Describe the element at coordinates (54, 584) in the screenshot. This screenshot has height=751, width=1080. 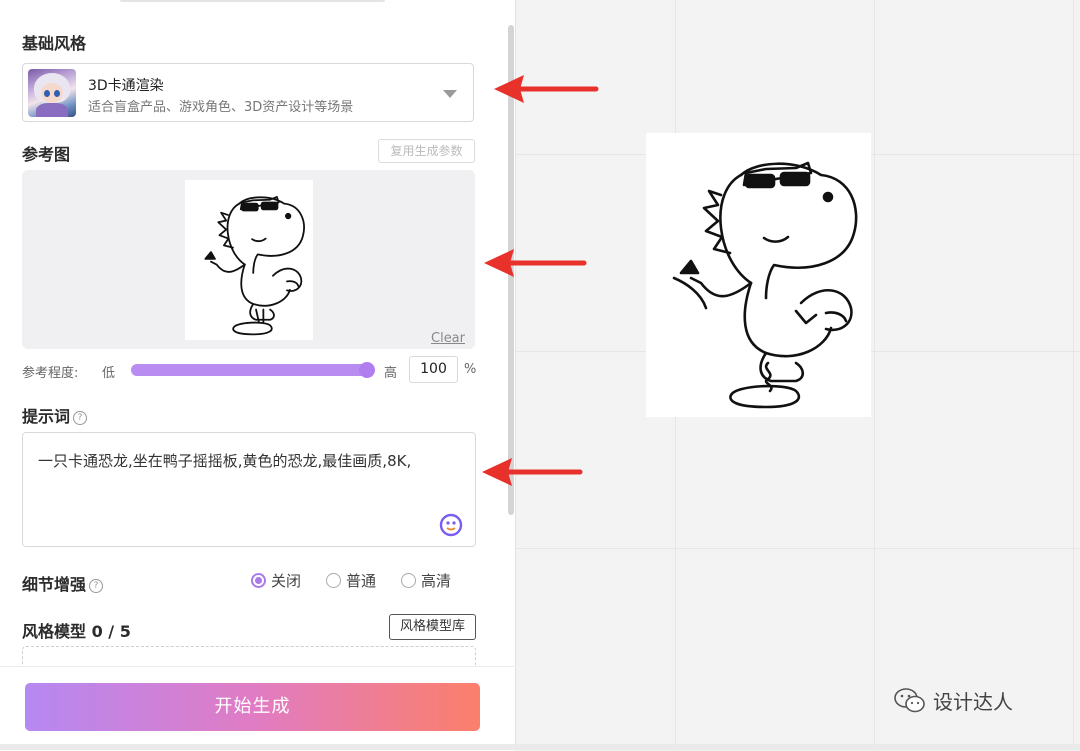
I see `detail-enhance-title-text: 细节增强` at that location.